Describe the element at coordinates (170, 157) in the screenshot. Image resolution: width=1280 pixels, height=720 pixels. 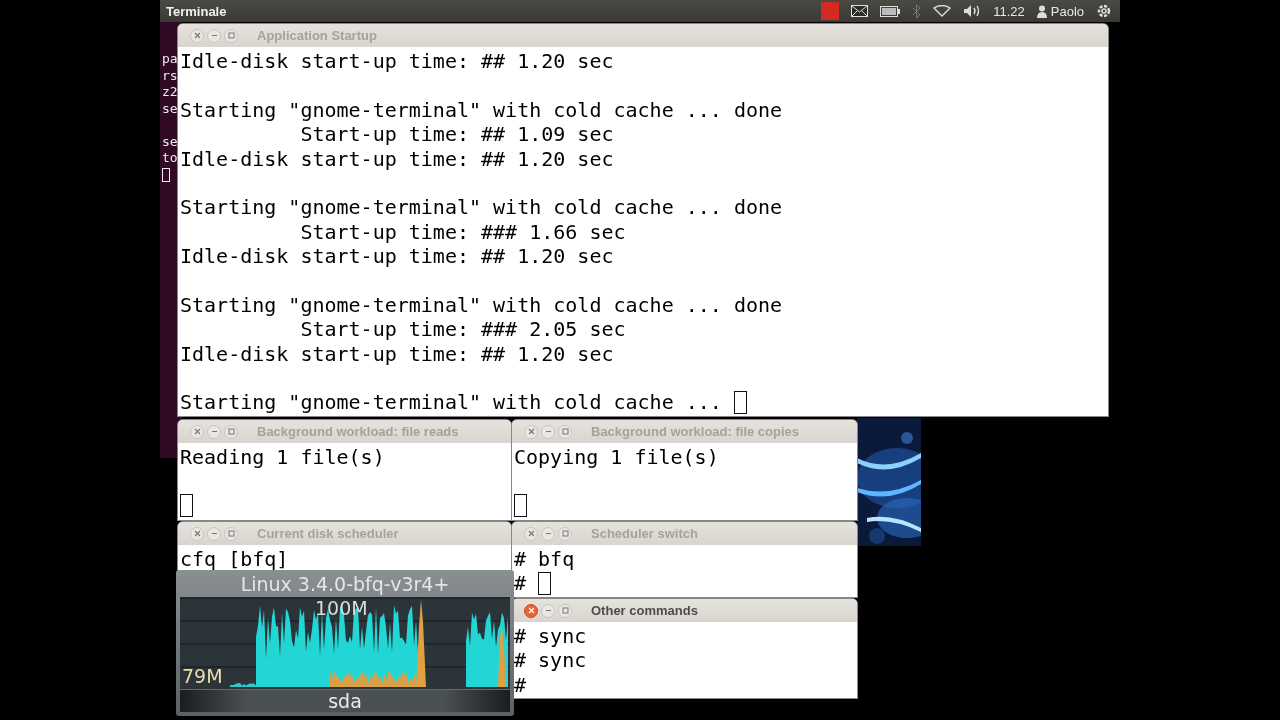
I see `terminal-line: to` at that location.